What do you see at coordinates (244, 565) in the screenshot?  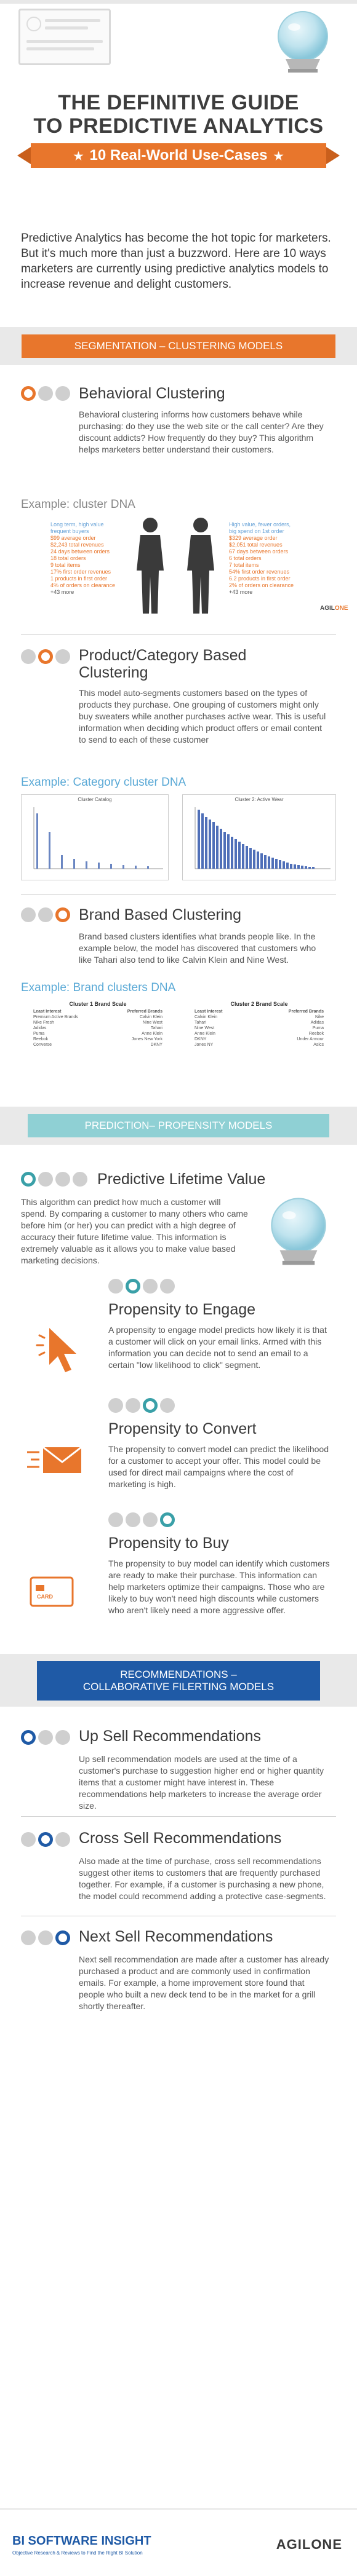 I see `dna-line: 7 total items` at bounding box center [244, 565].